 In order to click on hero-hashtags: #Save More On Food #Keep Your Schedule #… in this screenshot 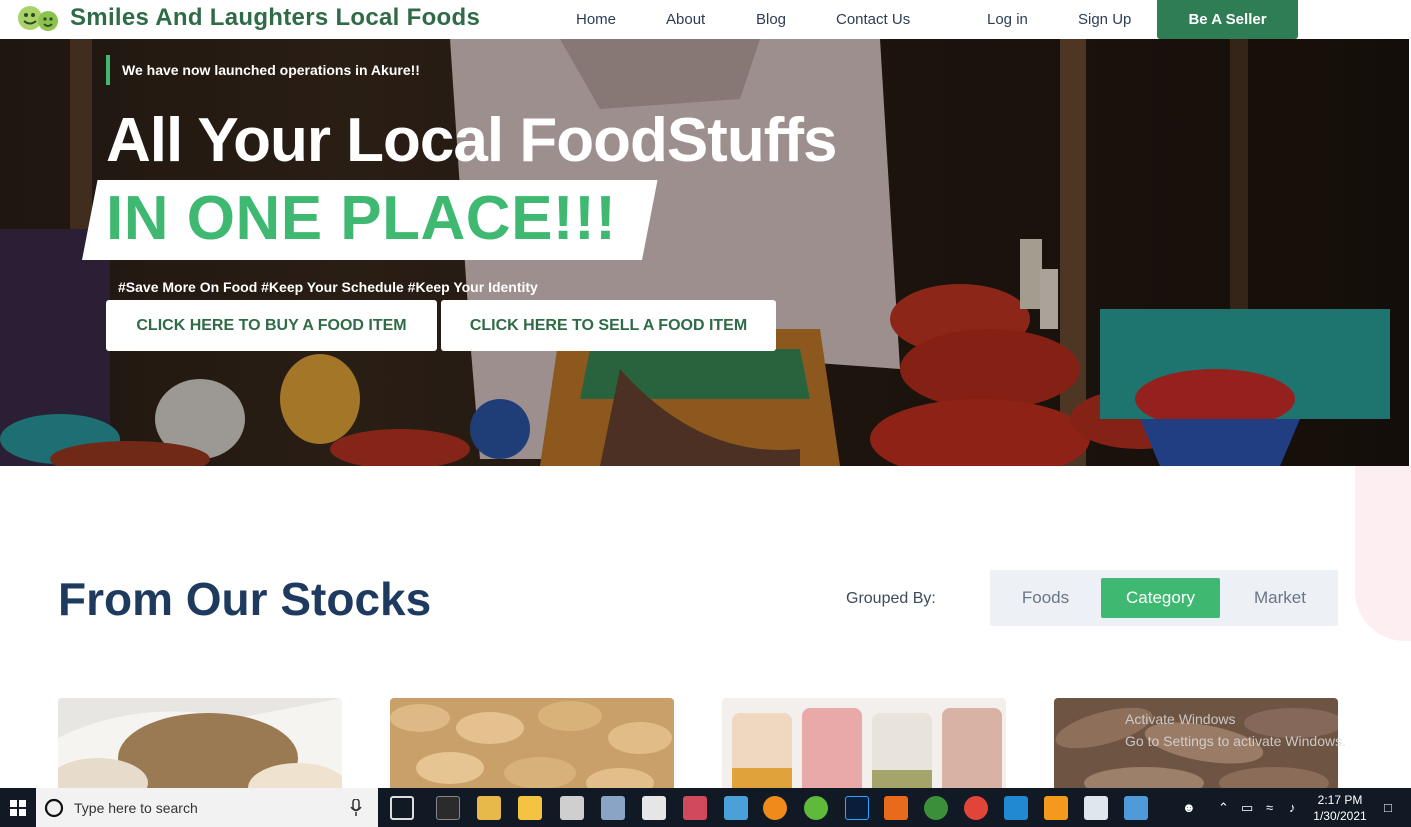, I will do `click(328, 287)`.